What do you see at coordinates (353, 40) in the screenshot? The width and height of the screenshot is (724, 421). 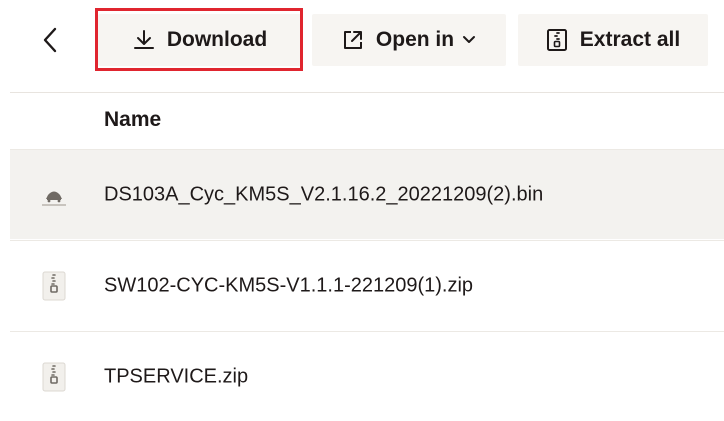 I see `open-external-icon` at bounding box center [353, 40].